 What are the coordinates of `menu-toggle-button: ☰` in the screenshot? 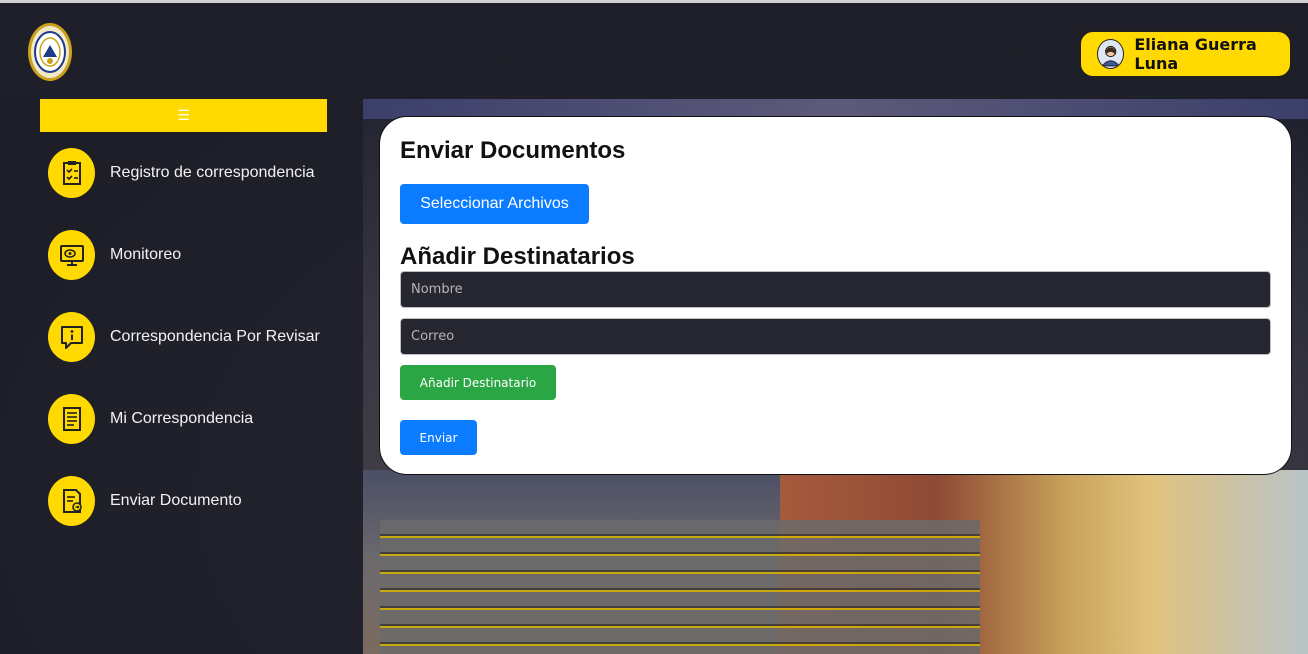 It's located at (183, 115).